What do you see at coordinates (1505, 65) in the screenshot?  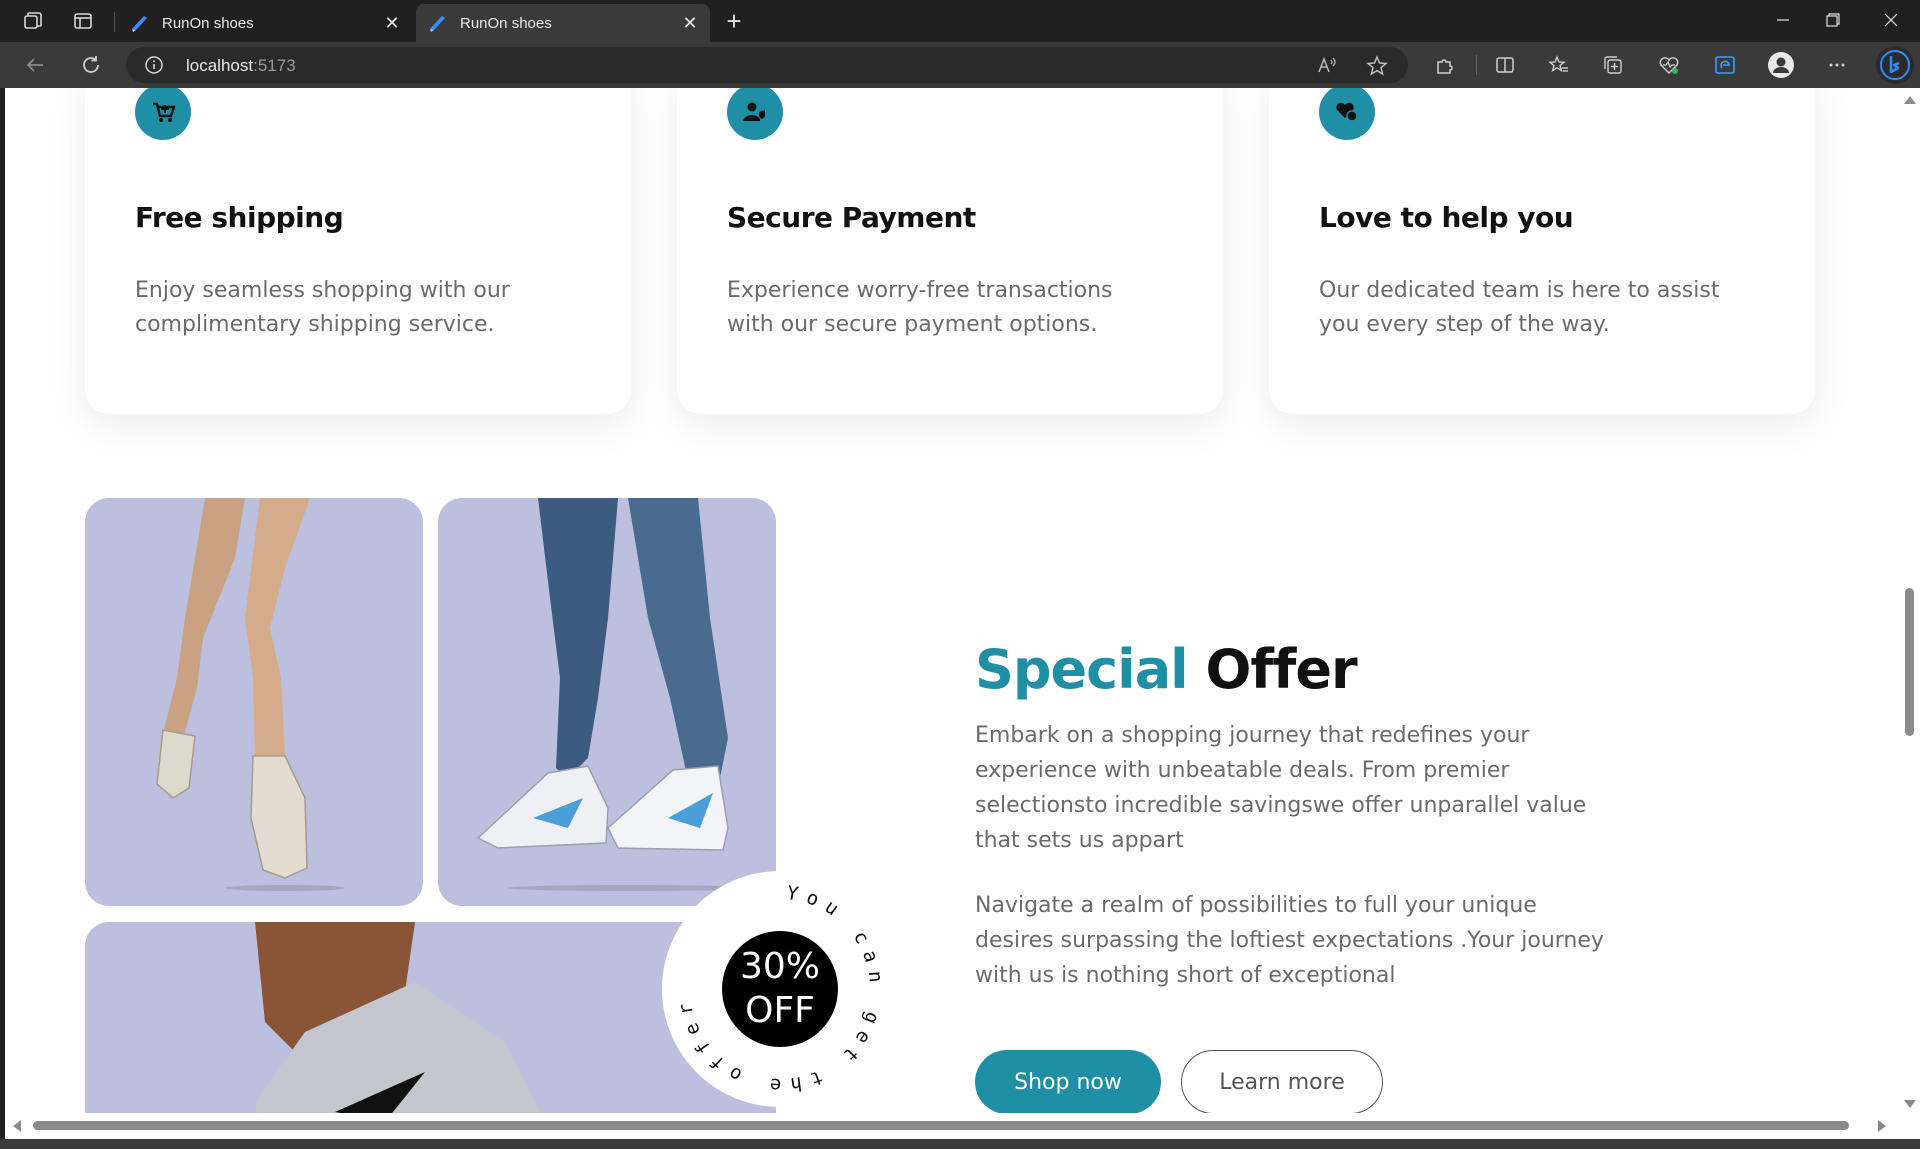 I see `split-screen-icon` at bounding box center [1505, 65].